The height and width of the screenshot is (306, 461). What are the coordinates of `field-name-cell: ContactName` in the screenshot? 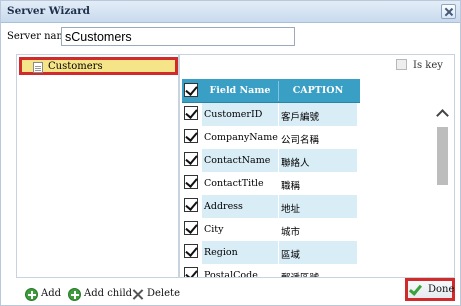 It's located at (240, 160).